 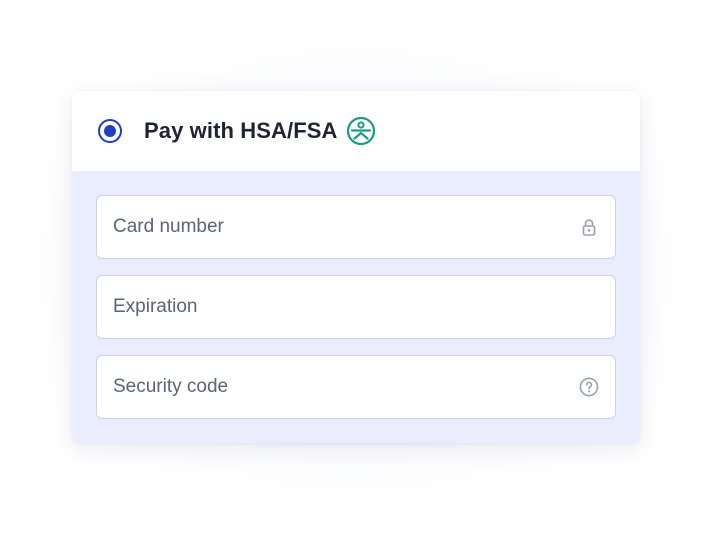 I want to click on security-code-input, so click(x=342, y=387).